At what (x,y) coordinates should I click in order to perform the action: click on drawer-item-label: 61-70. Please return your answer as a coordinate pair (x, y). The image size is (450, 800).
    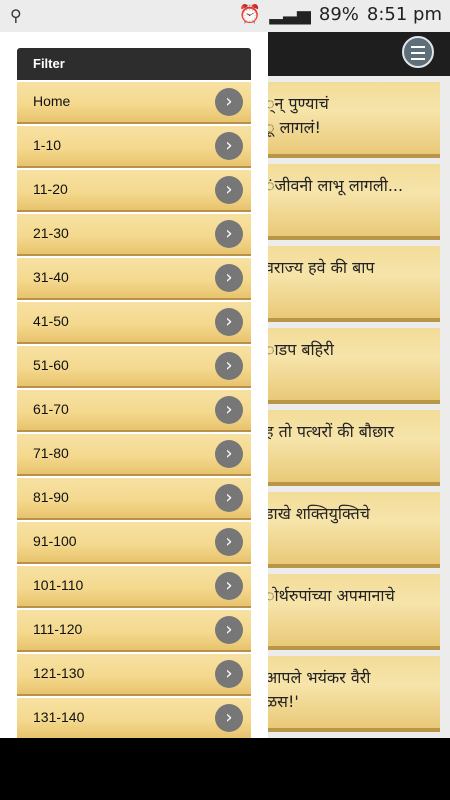
    Looking at the image, I should click on (51, 409).